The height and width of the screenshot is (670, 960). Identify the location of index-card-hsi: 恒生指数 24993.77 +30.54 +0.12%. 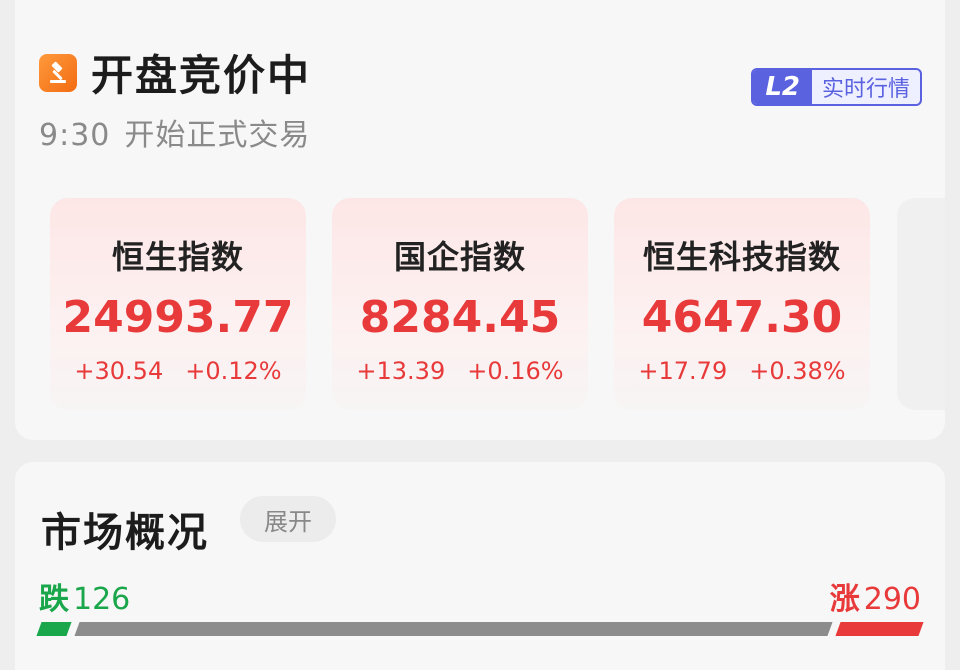
(178, 304).